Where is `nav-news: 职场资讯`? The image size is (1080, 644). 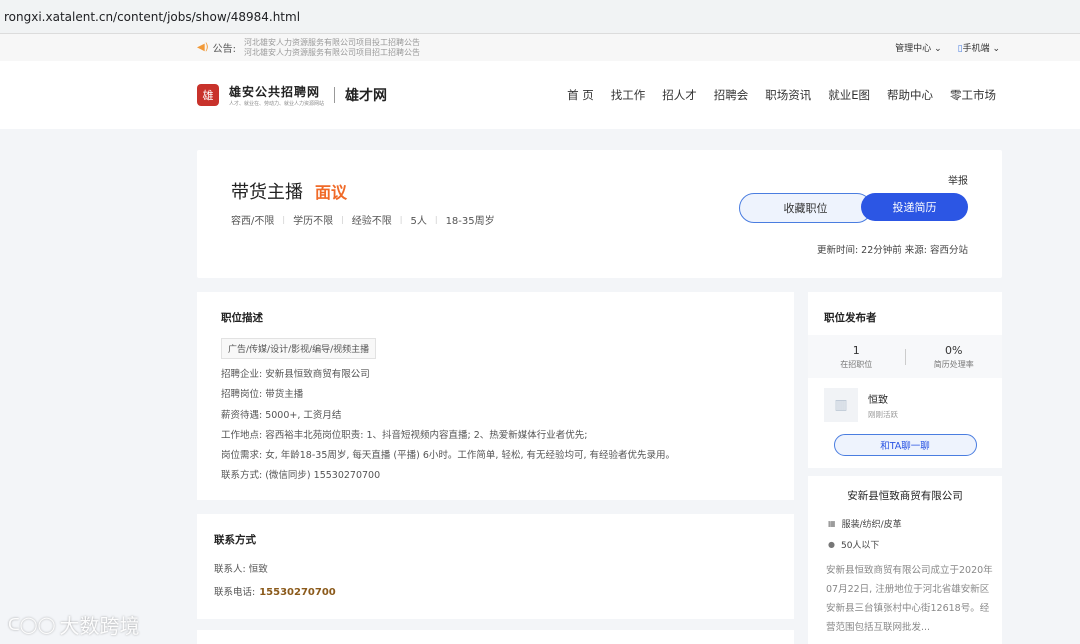 nav-news: 职场资讯 is located at coordinates (788, 95).